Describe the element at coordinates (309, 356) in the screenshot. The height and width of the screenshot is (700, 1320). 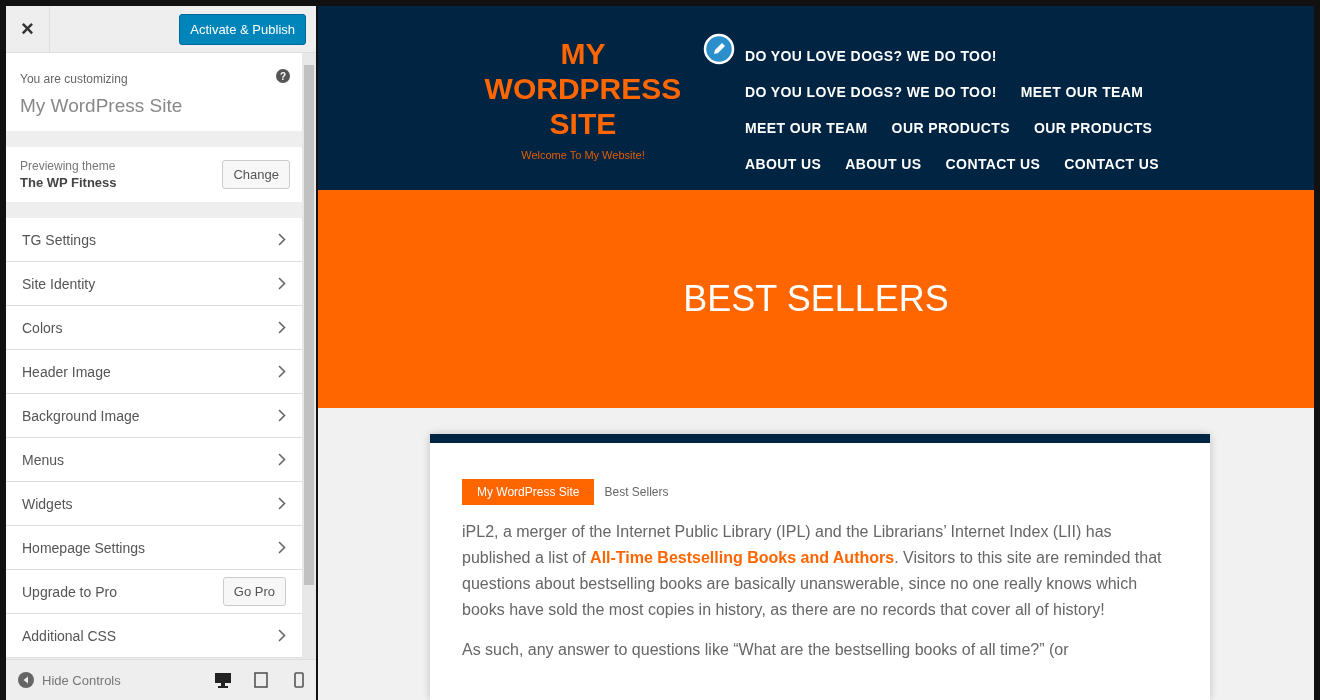
I see `scrollbar` at that location.